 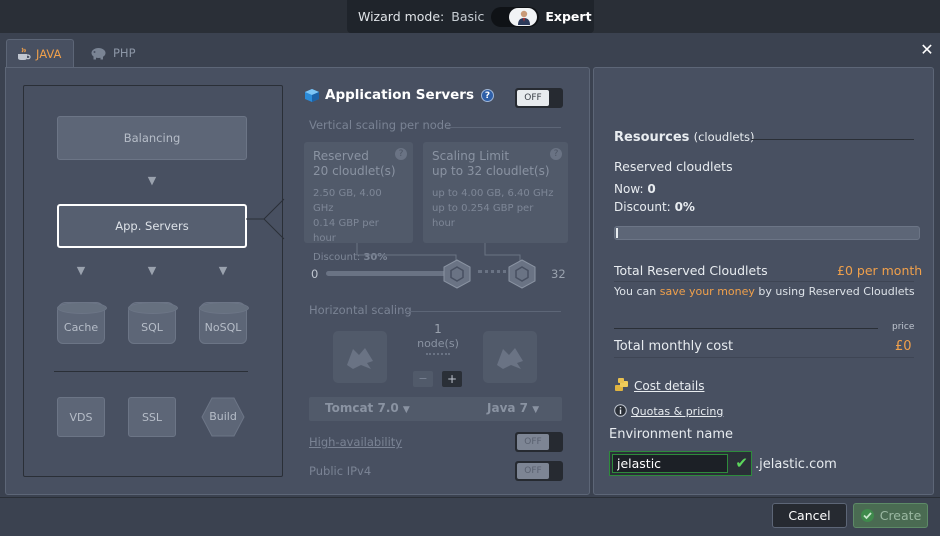 What do you see at coordinates (809, 515) in the screenshot?
I see `cancel-button: Cancel` at bounding box center [809, 515].